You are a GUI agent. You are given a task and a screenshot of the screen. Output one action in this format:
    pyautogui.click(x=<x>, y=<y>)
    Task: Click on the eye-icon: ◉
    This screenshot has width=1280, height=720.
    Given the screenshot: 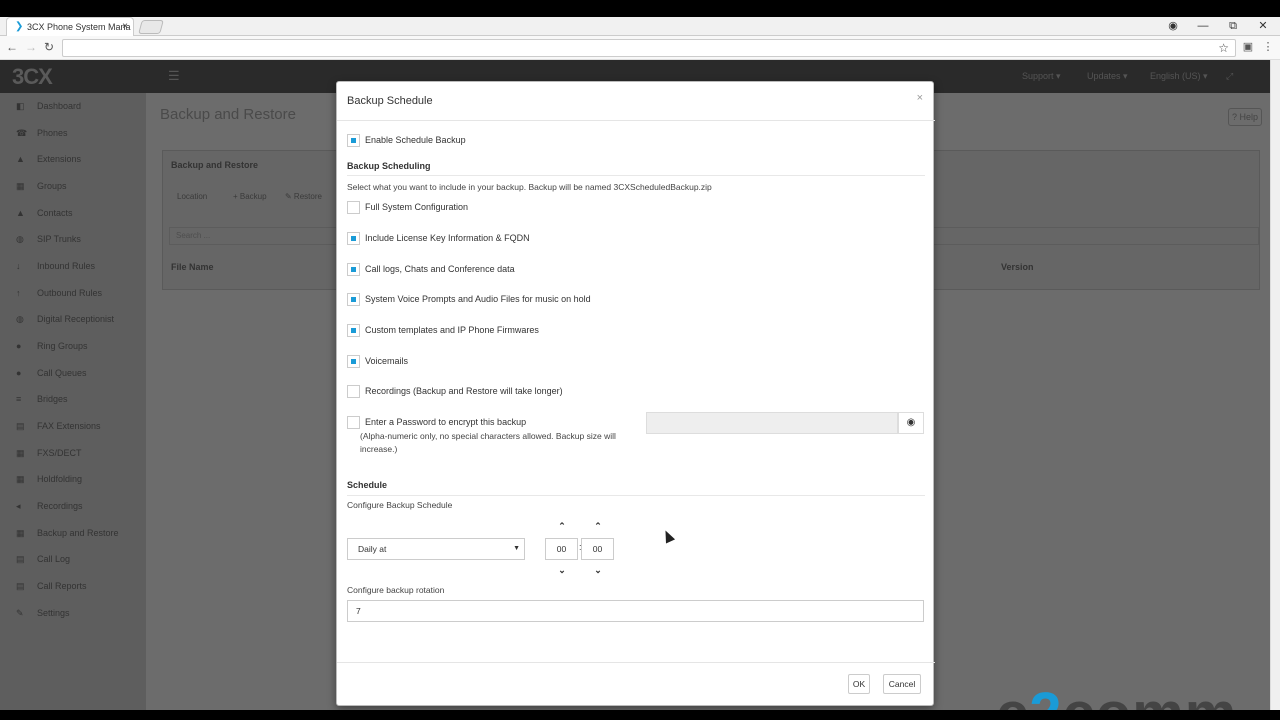 What is the action you would take?
    pyautogui.click(x=911, y=423)
    